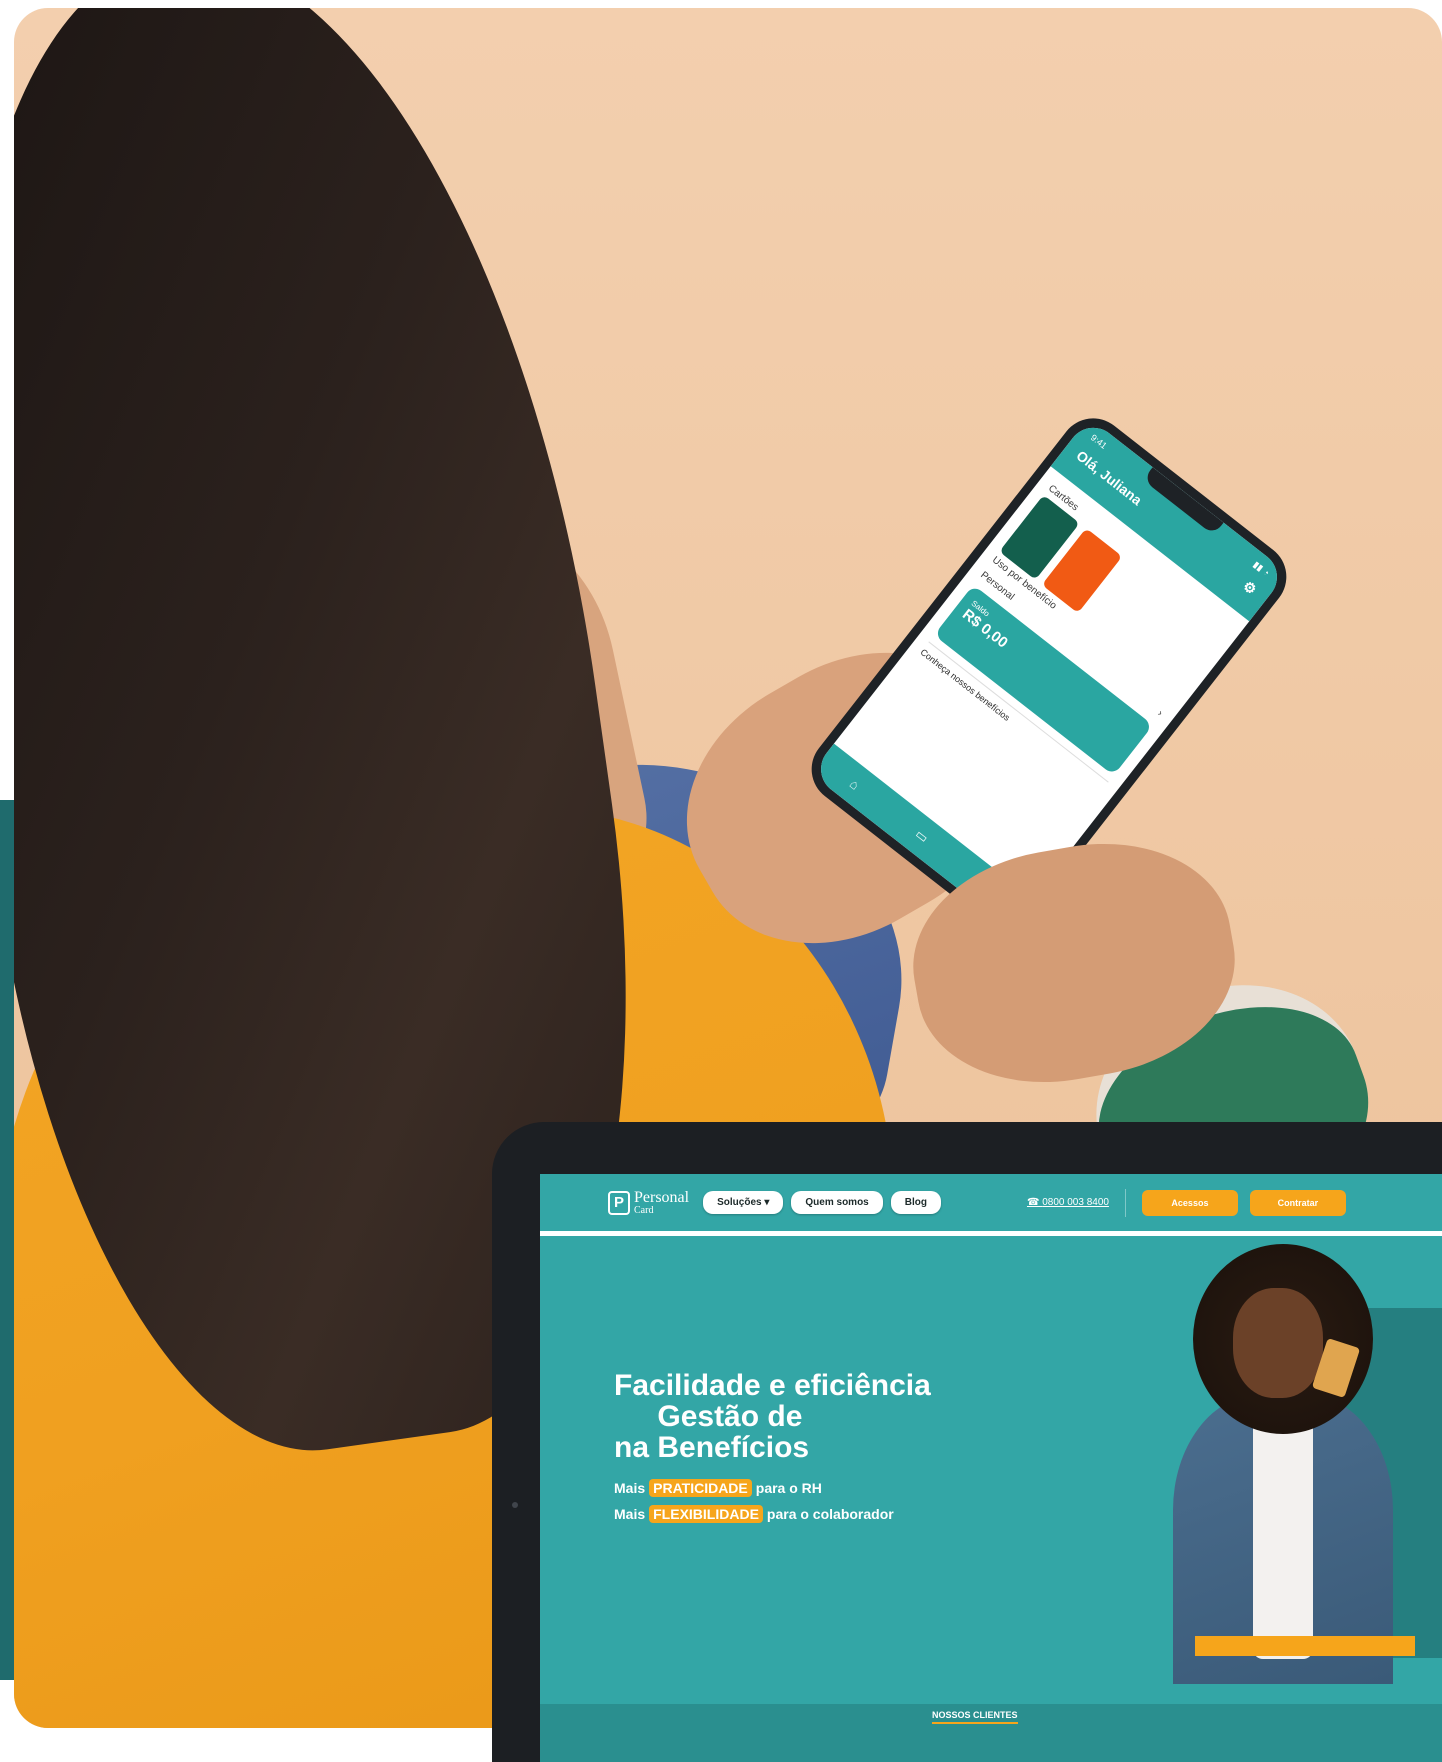  I want to click on hero-orange-accent, so click(1305, 1646).